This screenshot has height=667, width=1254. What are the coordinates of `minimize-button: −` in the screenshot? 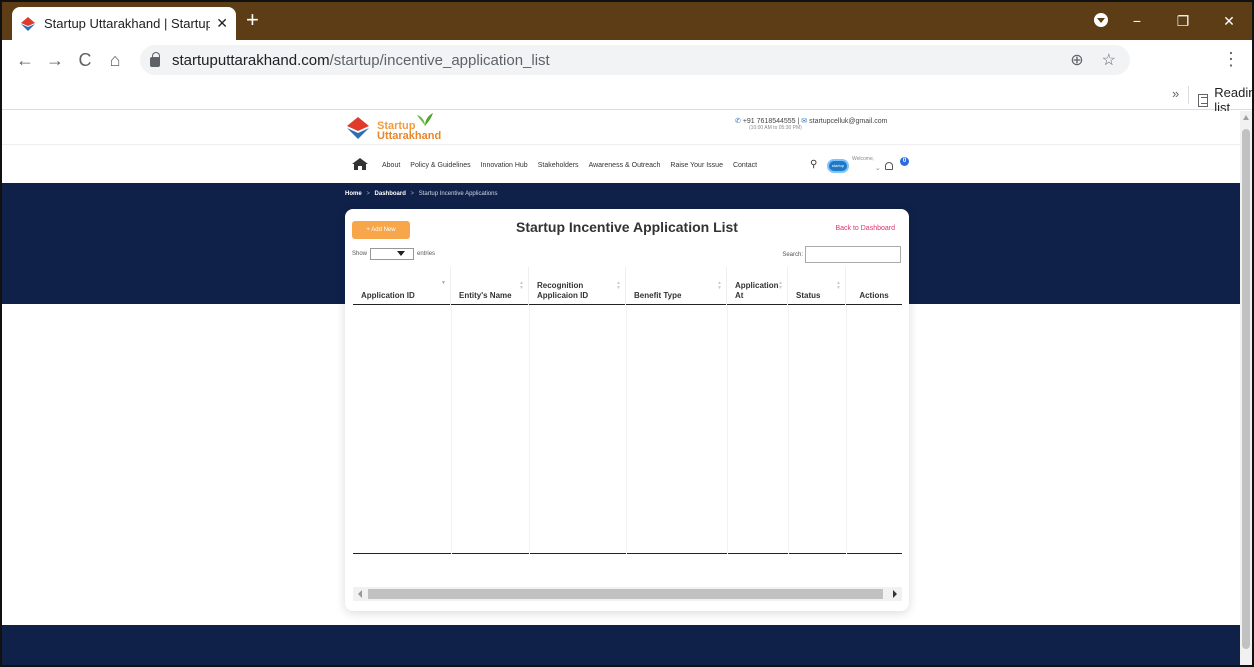 It's located at (1137, 21).